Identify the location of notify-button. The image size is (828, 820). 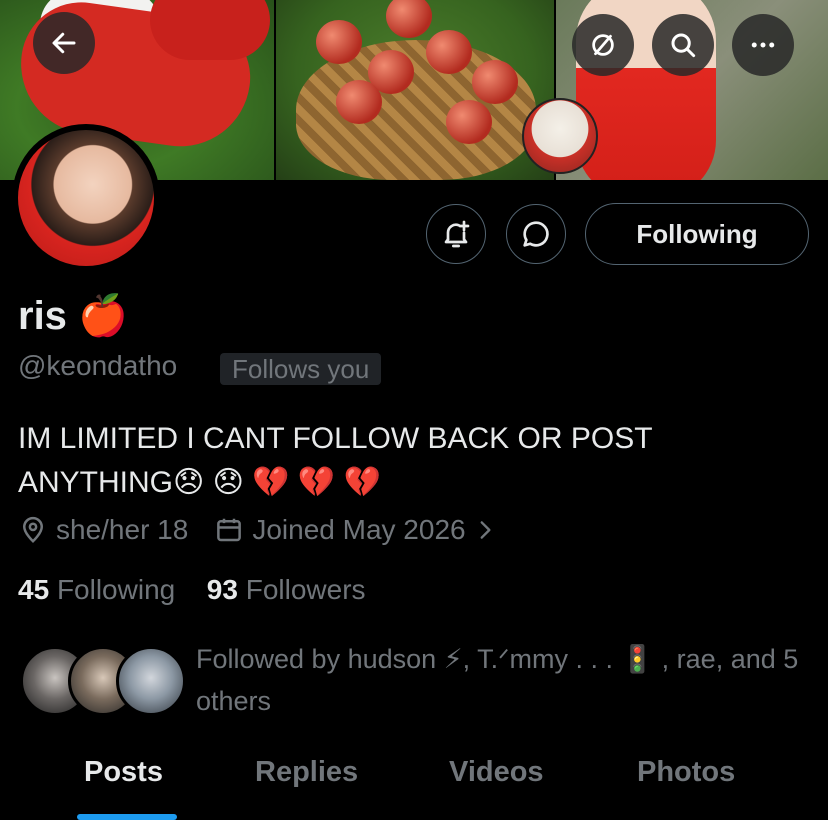
(456, 234).